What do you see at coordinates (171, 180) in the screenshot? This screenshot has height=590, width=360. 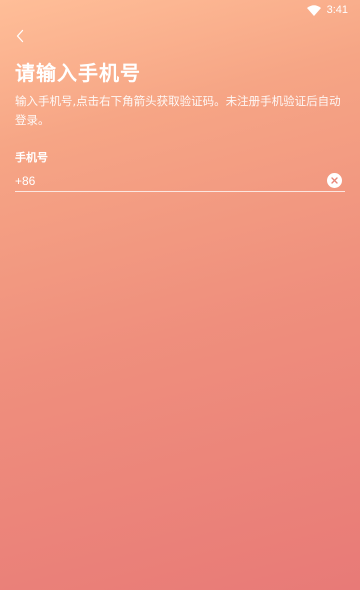 I see `phone-input` at bounding box center [171, 180].